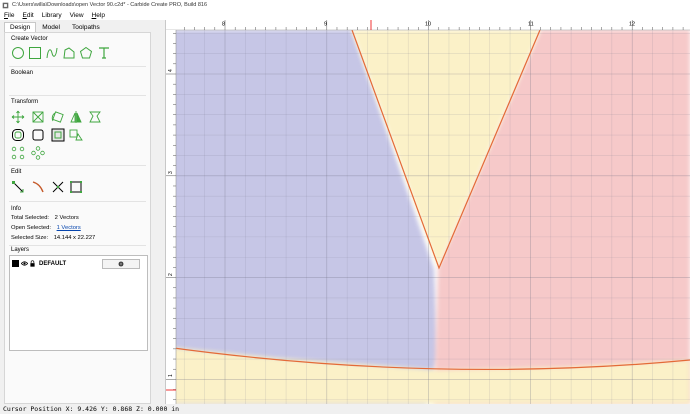 The height and width of the screenshot is (414, 690). What do you see at coordinates (66, 218) in the screenshot?
I see `total-selected-value: 2 Vectors` at bounding box center [66, 218].